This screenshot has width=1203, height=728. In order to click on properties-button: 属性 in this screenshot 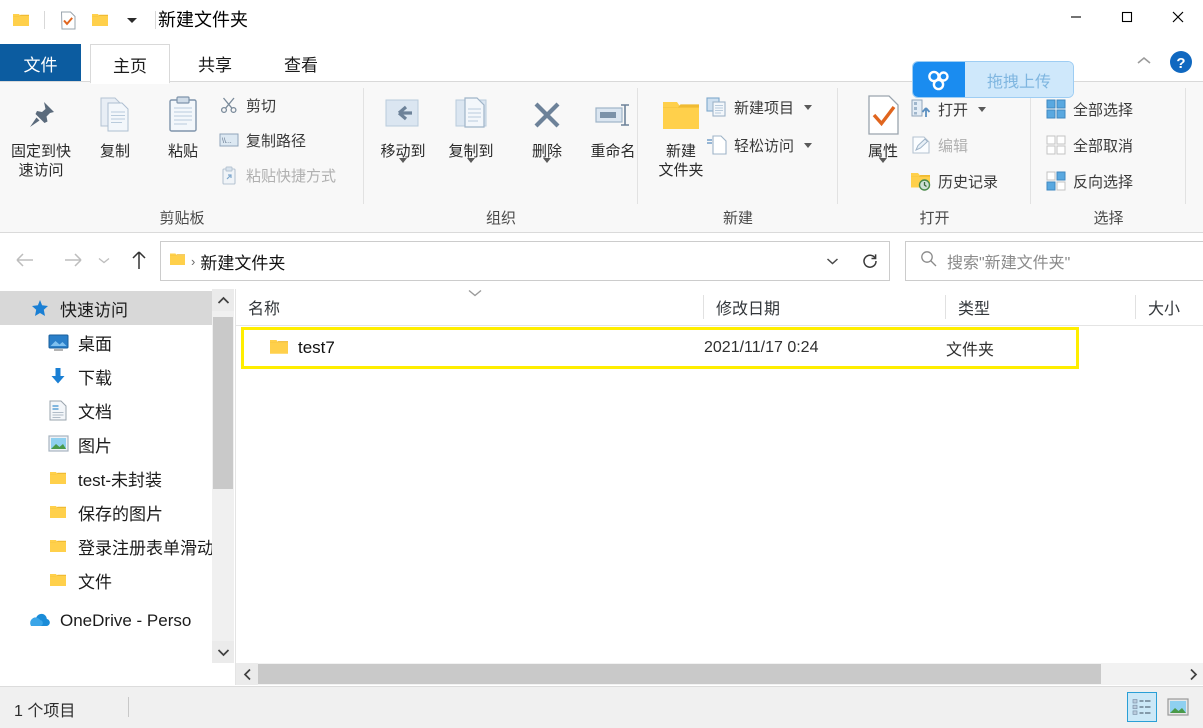, I will do `click(883, 125)`.